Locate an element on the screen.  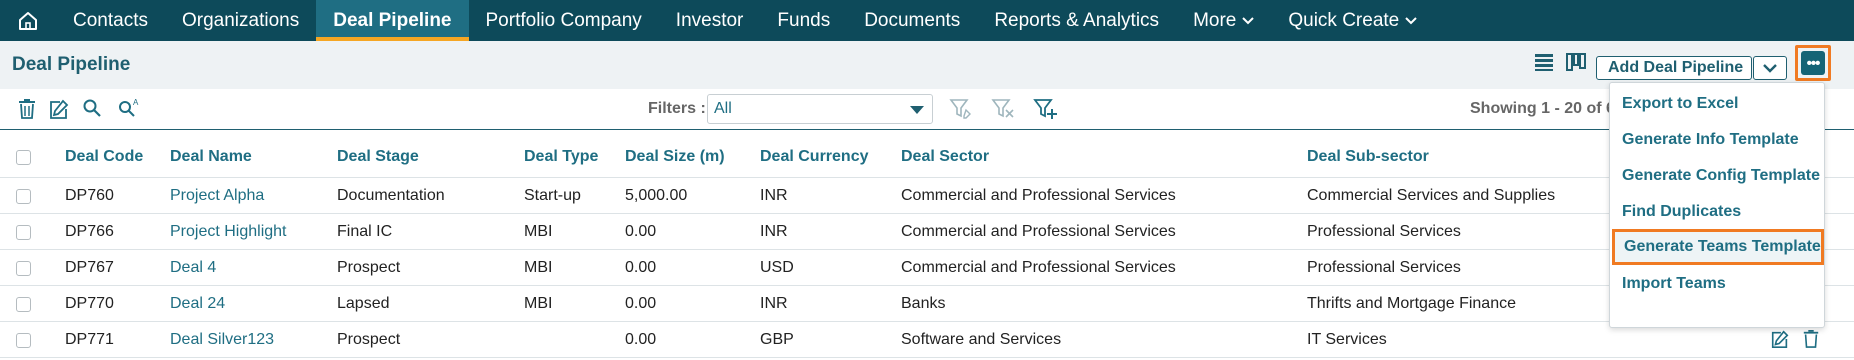
menu-item-import-teams: Import Teams is located at coordinates (1717, 284).